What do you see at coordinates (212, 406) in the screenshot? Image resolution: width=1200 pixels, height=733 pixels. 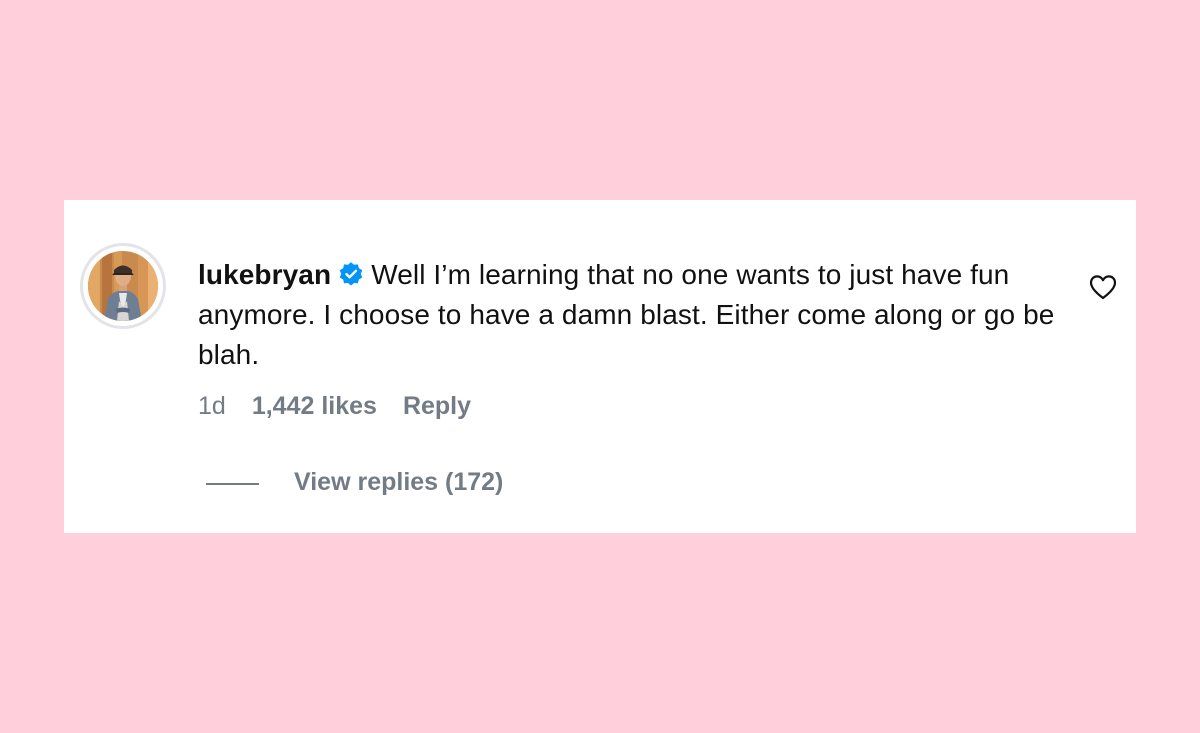 I see `comment-timestamp: 1d` at bounding box center [212, 406].